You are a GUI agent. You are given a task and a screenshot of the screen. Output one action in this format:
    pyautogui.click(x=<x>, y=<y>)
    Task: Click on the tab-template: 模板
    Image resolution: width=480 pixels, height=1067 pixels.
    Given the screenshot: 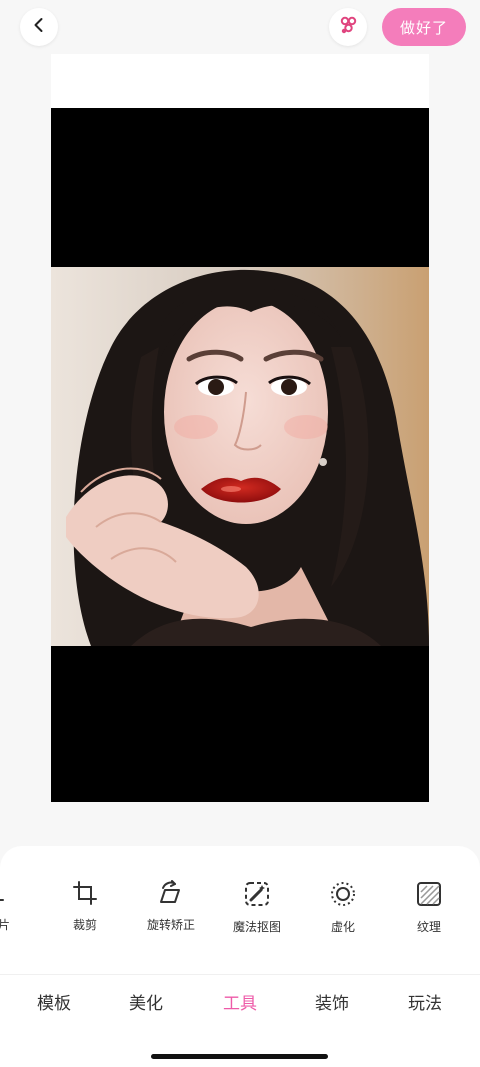 What is the action you would take?
    pyautogui.click(x=54, y=1001)
    